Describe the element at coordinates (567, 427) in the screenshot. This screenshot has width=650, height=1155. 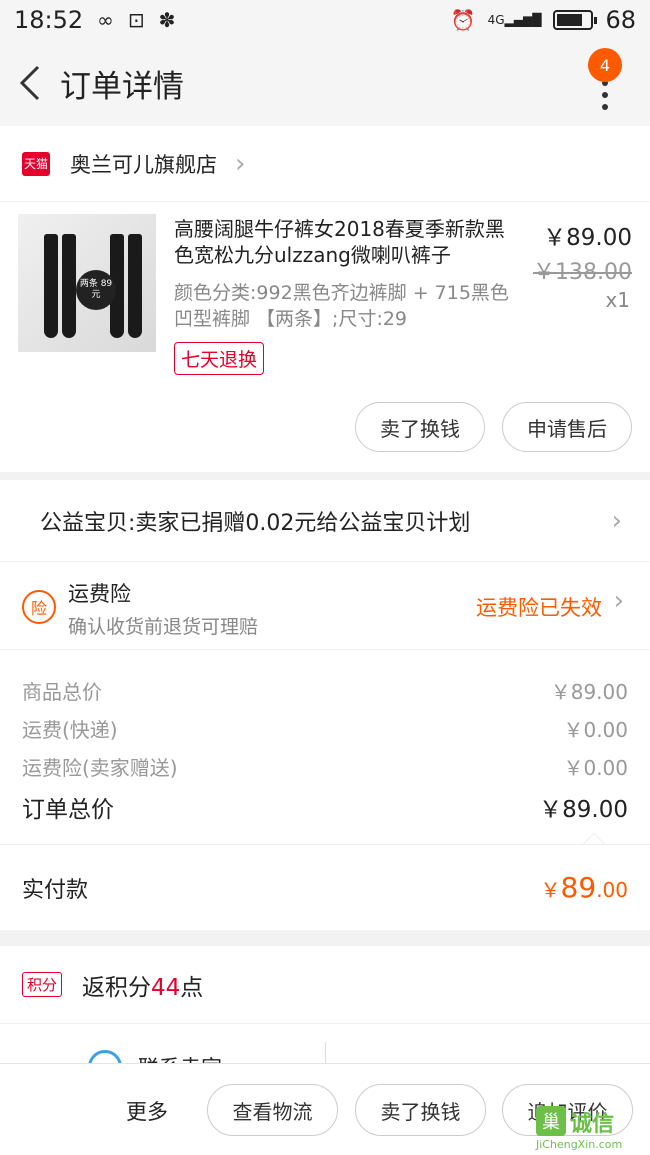
I see `after-sale-button: 申请售后` at that location.